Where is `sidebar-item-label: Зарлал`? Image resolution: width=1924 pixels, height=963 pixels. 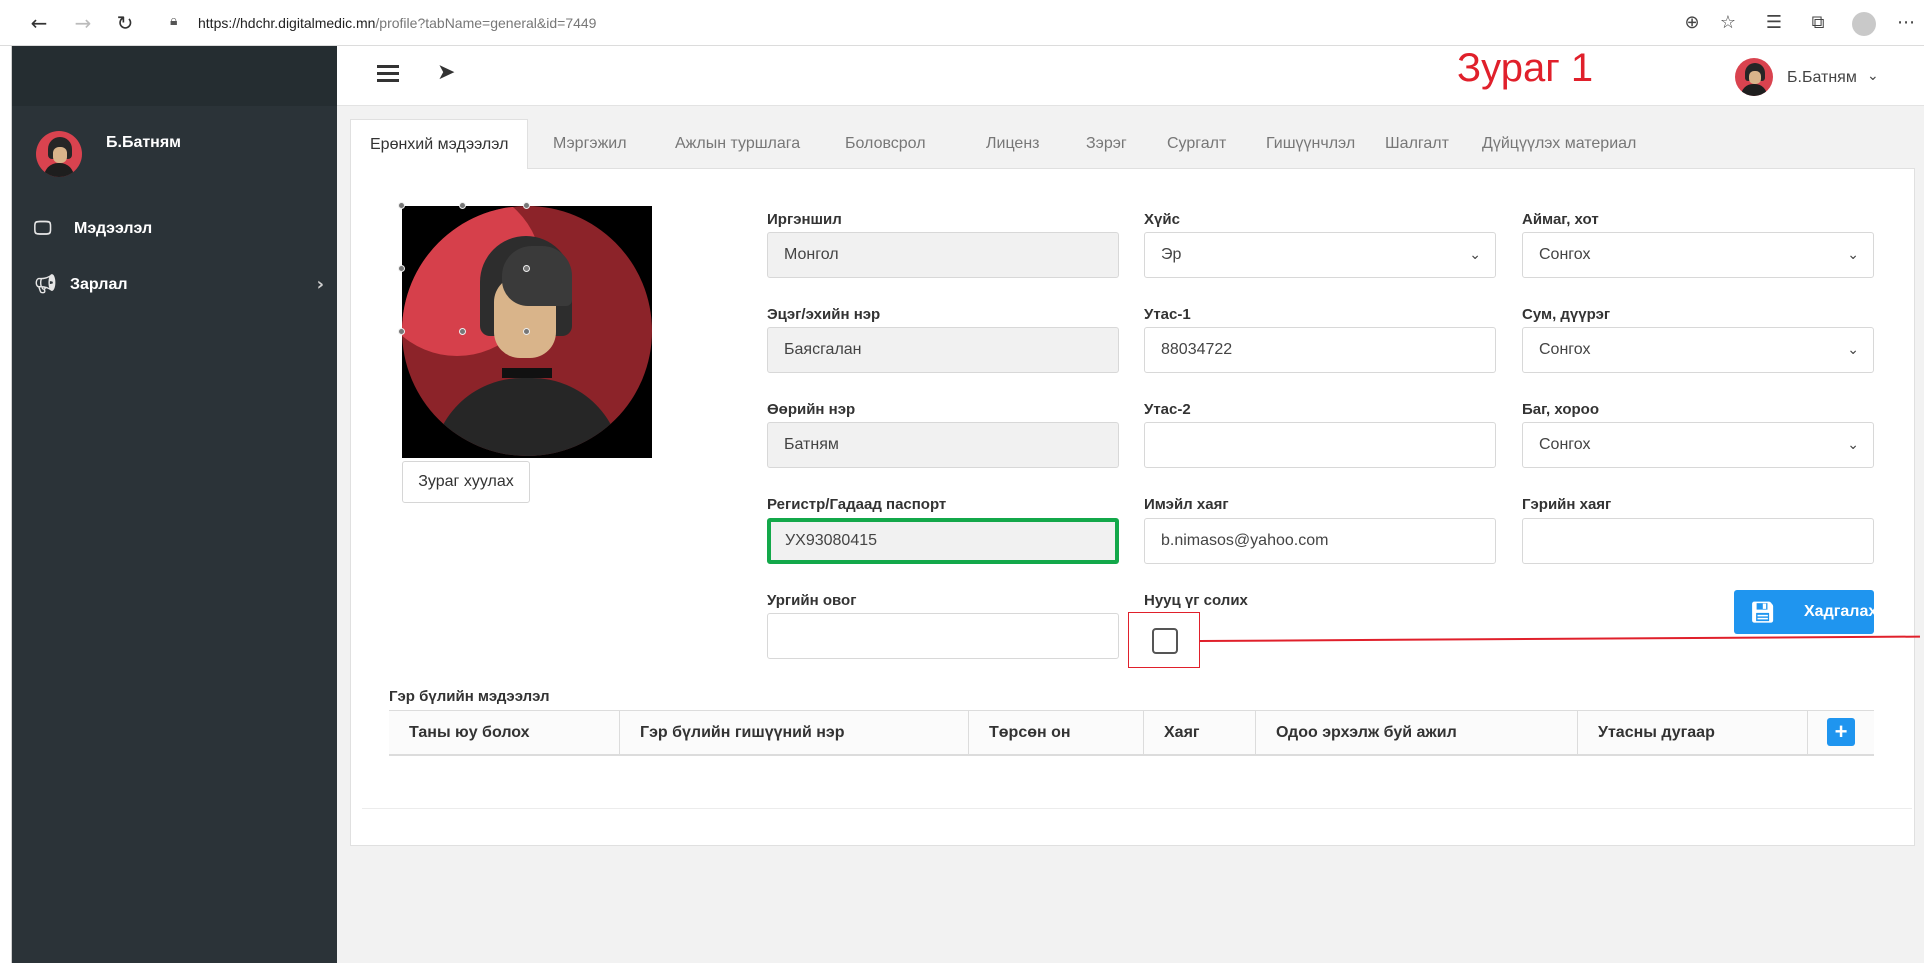
sidebar-item-label: Зарлал is located at coordinates (99, 284).